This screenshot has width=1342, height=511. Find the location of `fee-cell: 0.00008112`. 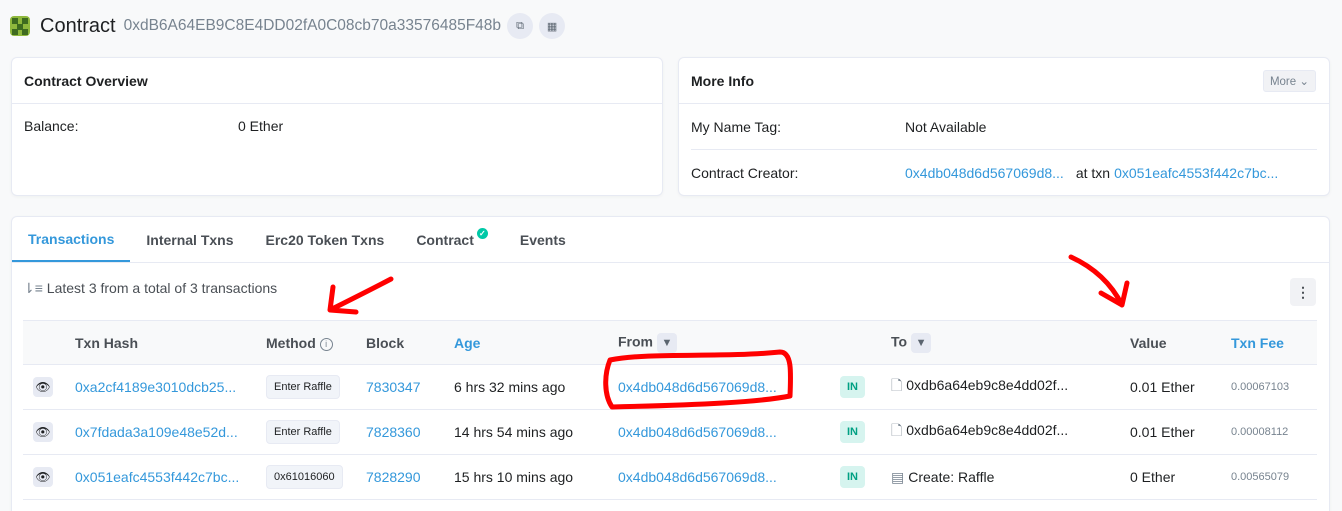

fee-cell: 0.00008112 is located at coordinates (1260, 432).